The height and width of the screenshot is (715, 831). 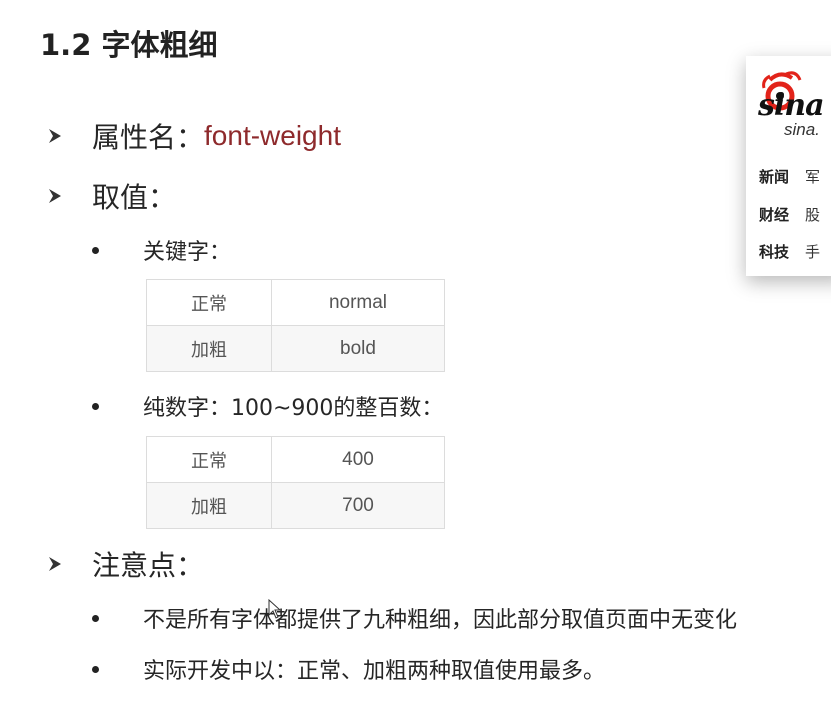 I want to click on note-item: 实际开发中以：正常、加粗两种取值使用最多。, so click(x=348, y=669).